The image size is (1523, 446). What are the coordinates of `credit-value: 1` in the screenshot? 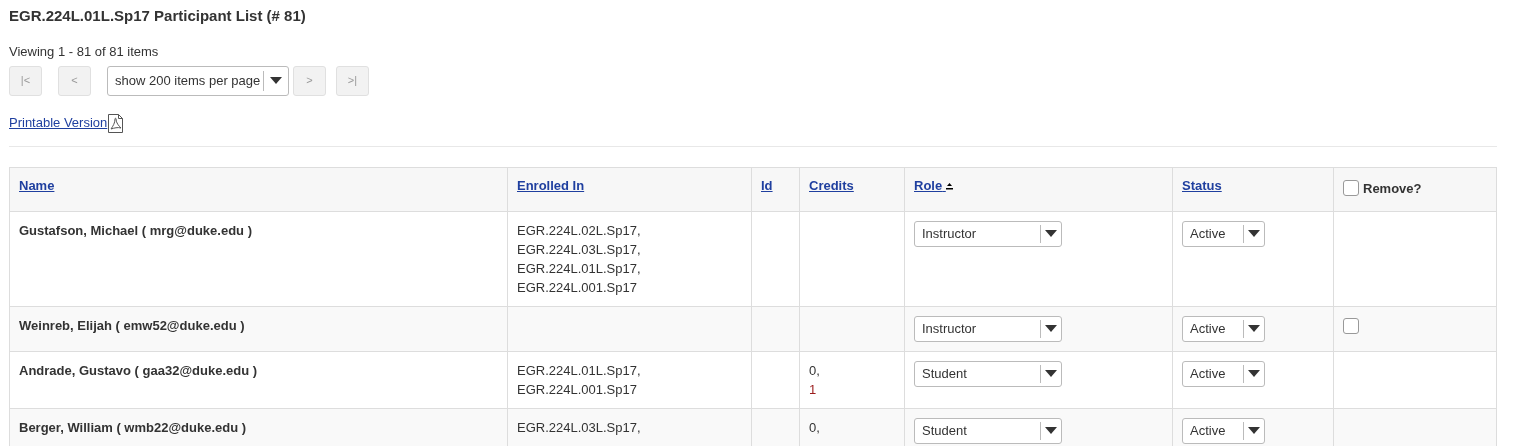 It's located at (813, 389).